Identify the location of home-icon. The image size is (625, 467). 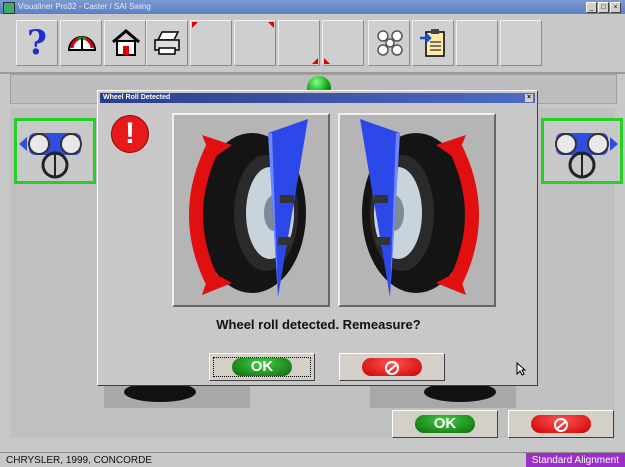
(126, 42).